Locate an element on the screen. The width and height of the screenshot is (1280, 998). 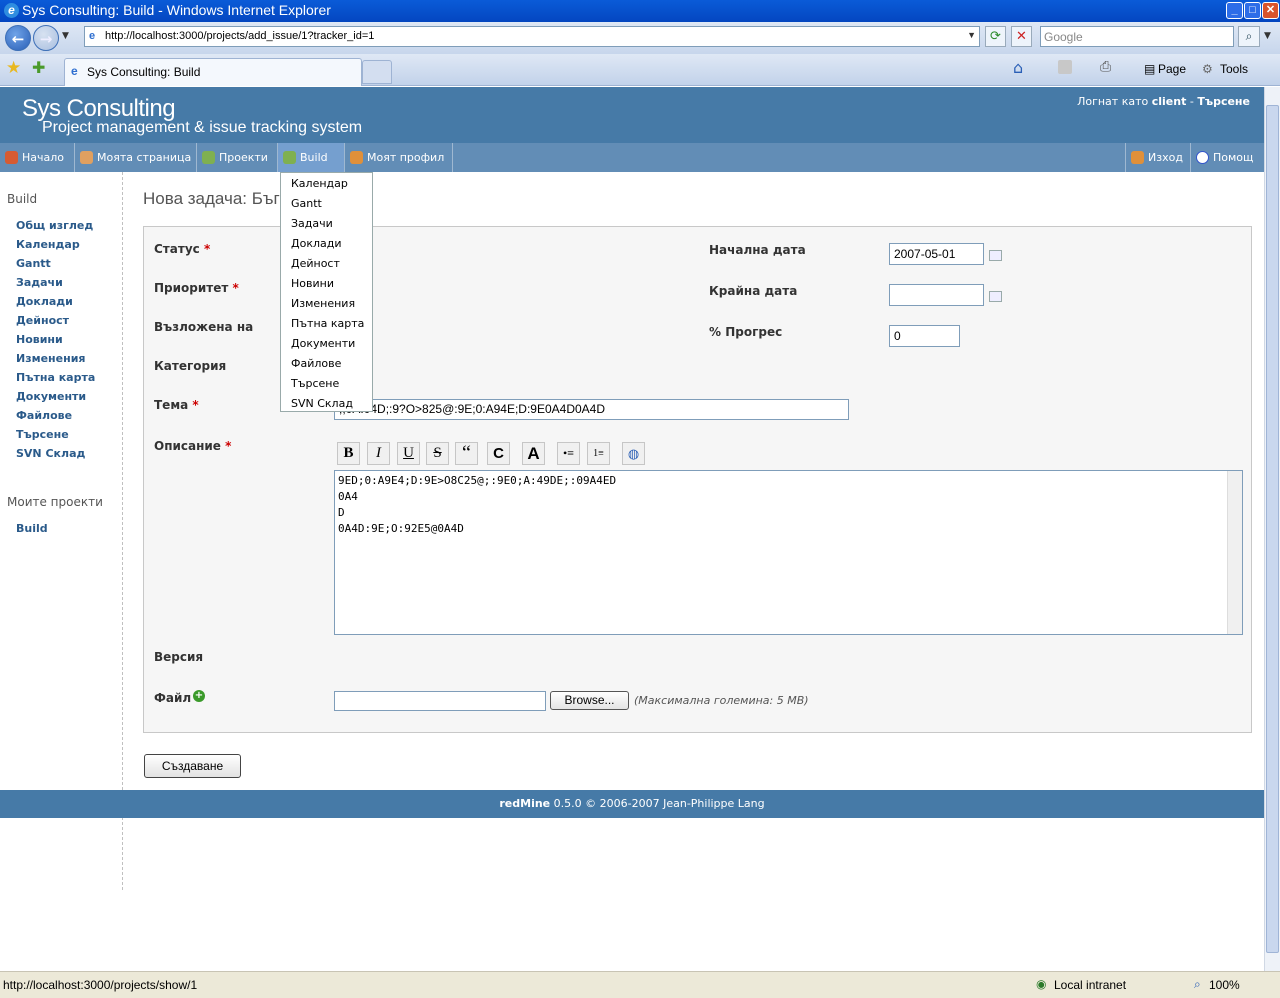
scrollbar-thumb is located at coordinates (1272, 529).